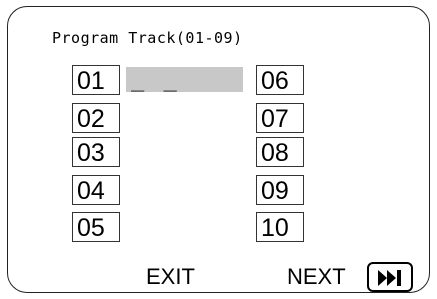  I want to click on track-slot-08: 08, so click(280, 152).